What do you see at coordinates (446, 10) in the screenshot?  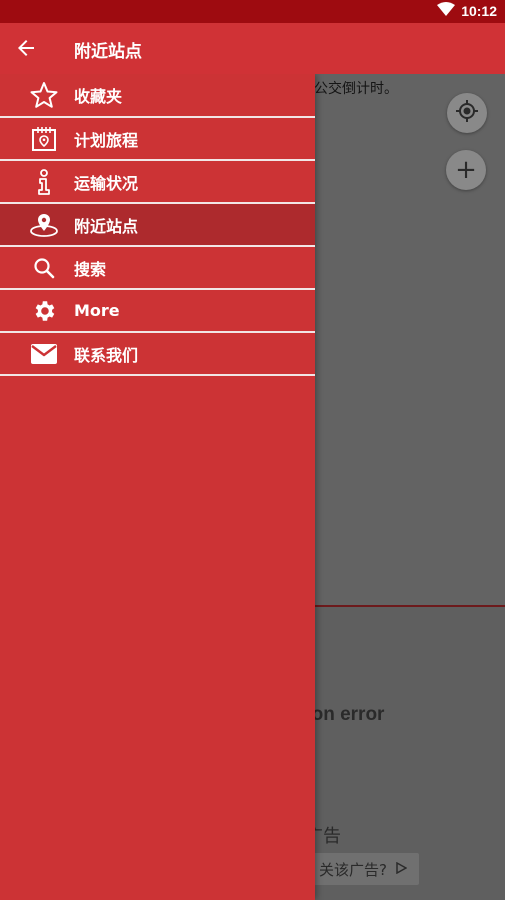 I see `wifi-icon` at bounding box center [446, 10].